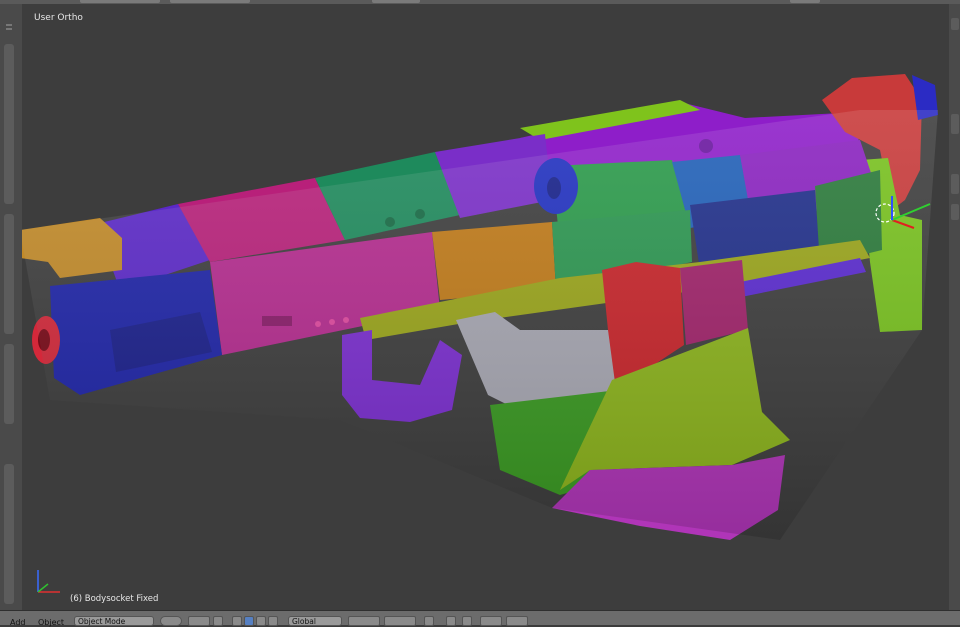 The height and width of the screenshot is (627, 960). I want to click on lock-icon, so click(429, 621).